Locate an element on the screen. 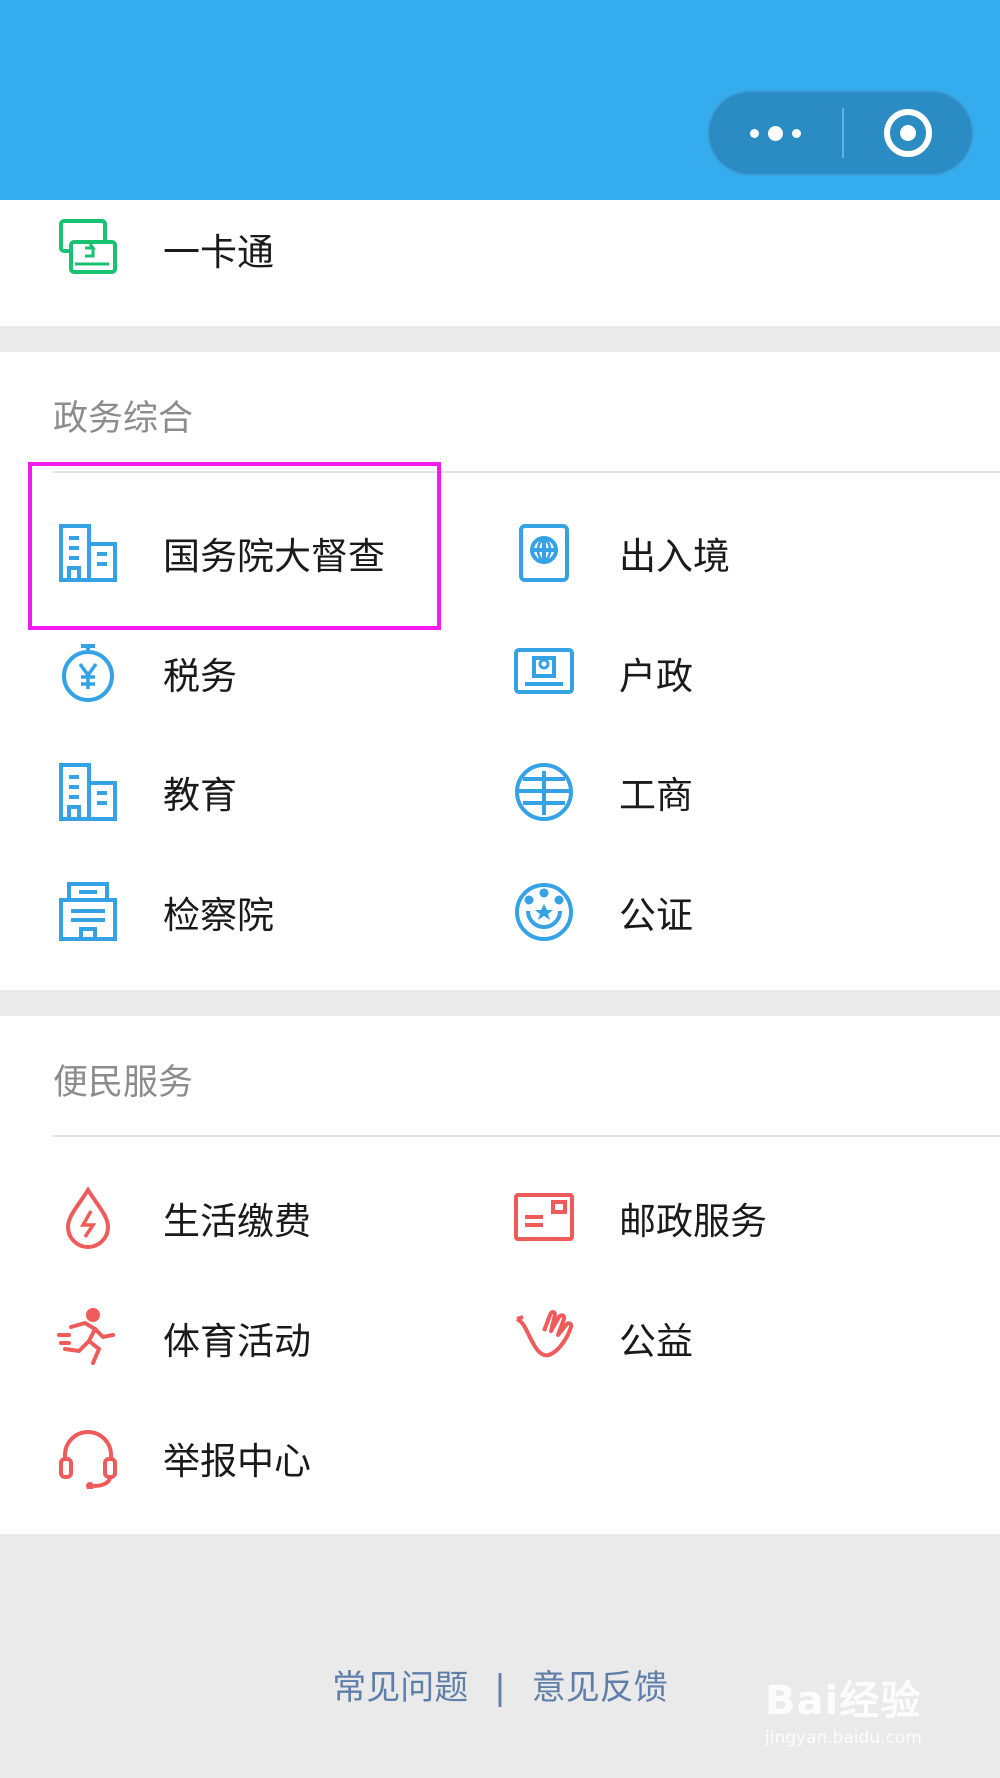  baidu-jingyan-watermark: Bai经验 jingyan.baidu.com is located at coordinates (865, 1713).